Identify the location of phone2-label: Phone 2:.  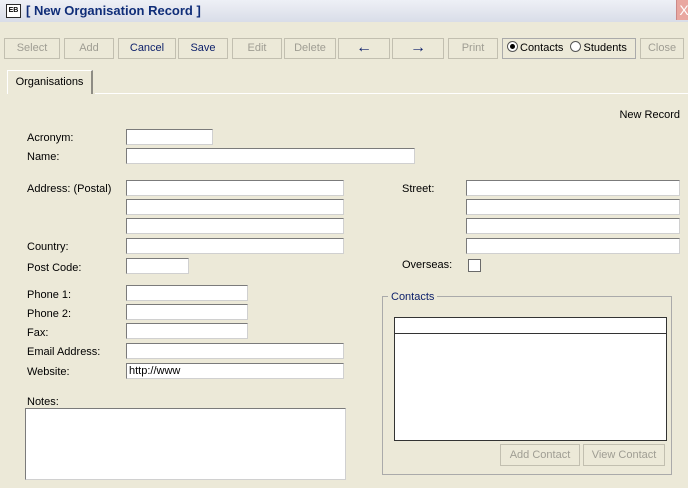
(49, 314).